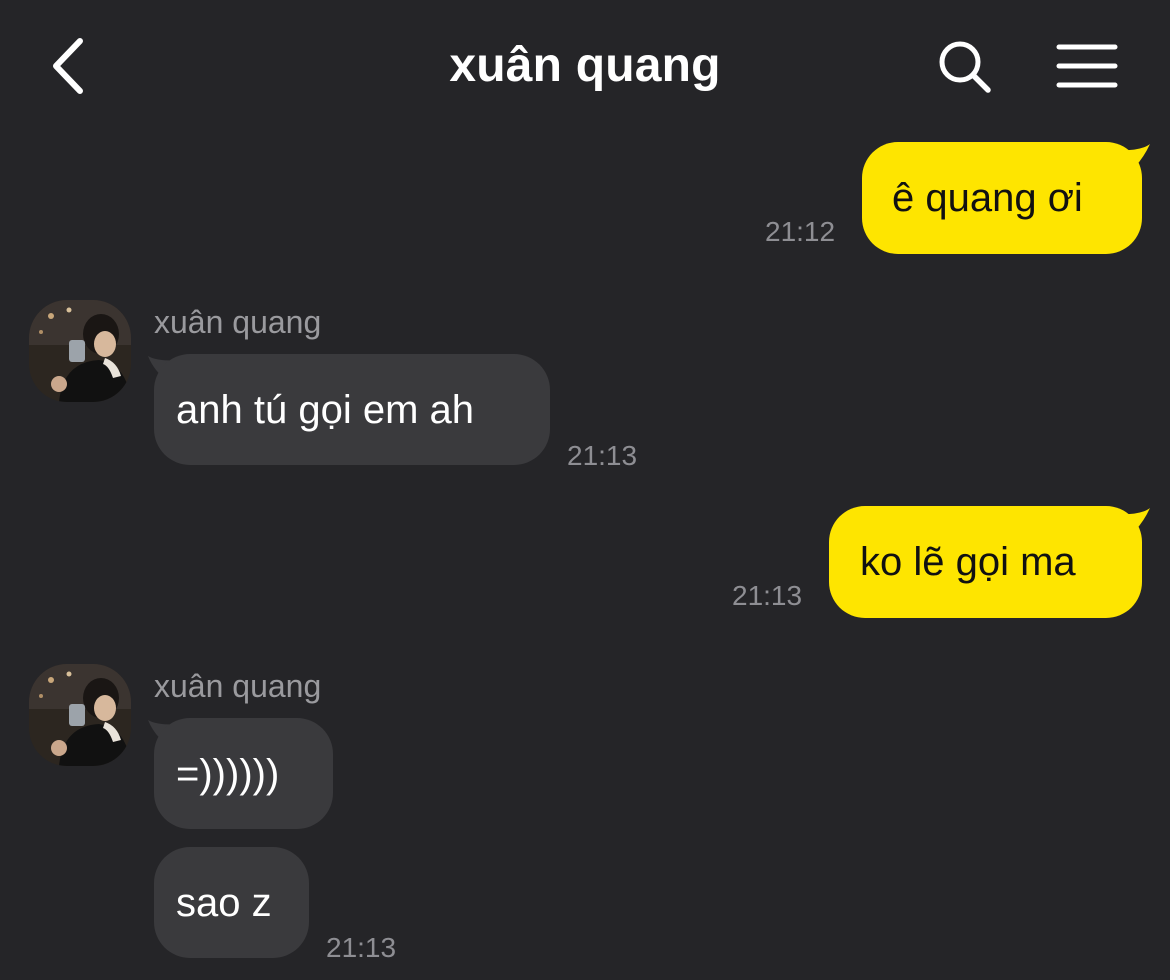 This screenshot has height=980, width=1170. I want to click on outgoing-message-bubble: ko lẽ gọi ma, so click(985, 562).